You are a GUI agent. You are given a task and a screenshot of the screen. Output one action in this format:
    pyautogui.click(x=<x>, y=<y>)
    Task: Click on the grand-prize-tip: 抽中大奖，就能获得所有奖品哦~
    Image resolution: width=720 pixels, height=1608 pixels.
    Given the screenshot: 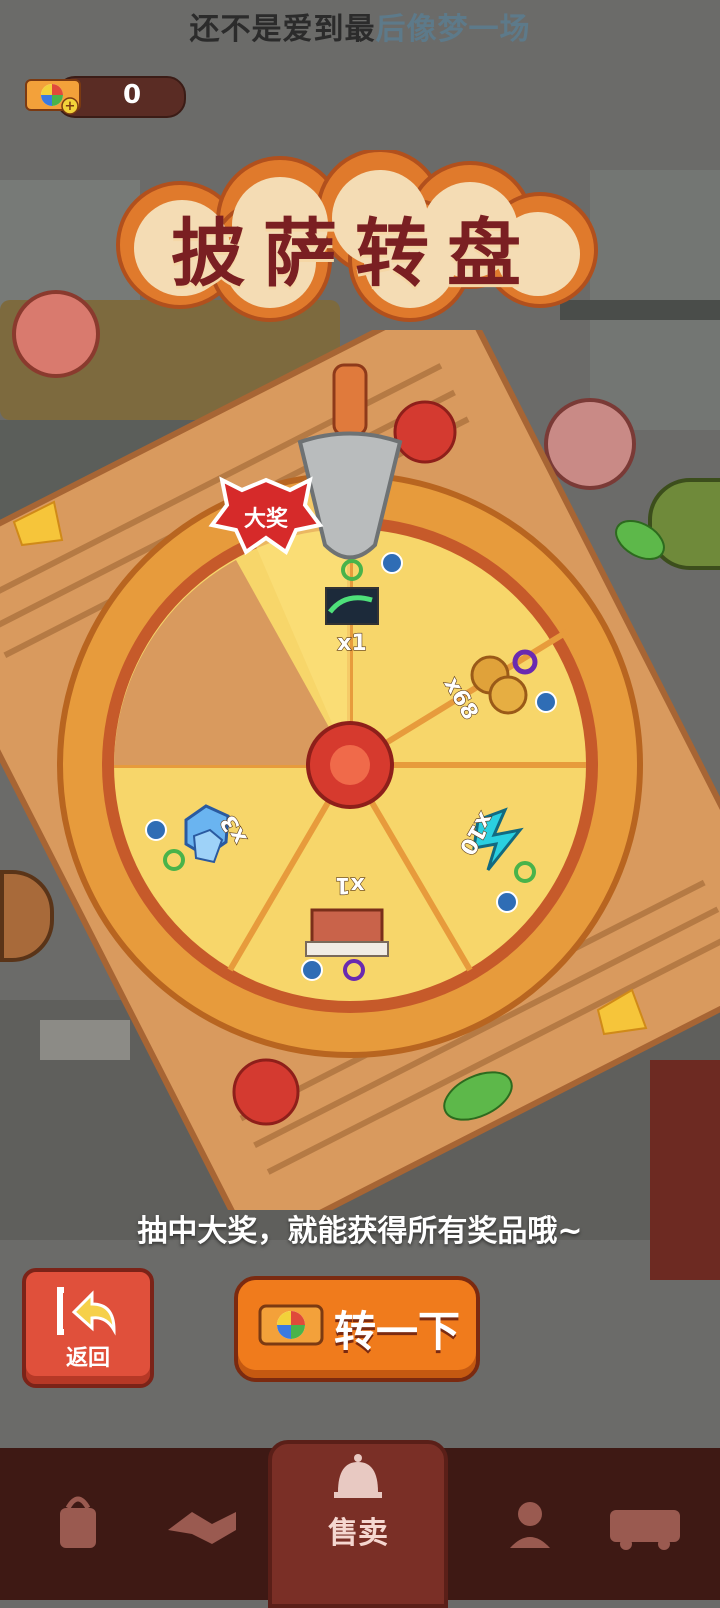 What is the action you would take?
    pyautogui.click(x=360, y=1231)
    